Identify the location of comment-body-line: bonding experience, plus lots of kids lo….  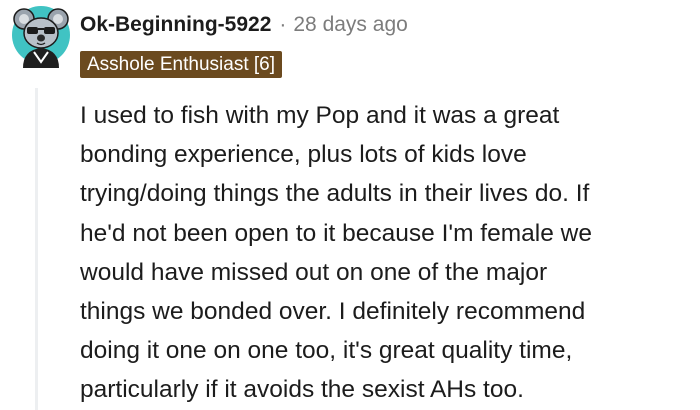
(303, 155).